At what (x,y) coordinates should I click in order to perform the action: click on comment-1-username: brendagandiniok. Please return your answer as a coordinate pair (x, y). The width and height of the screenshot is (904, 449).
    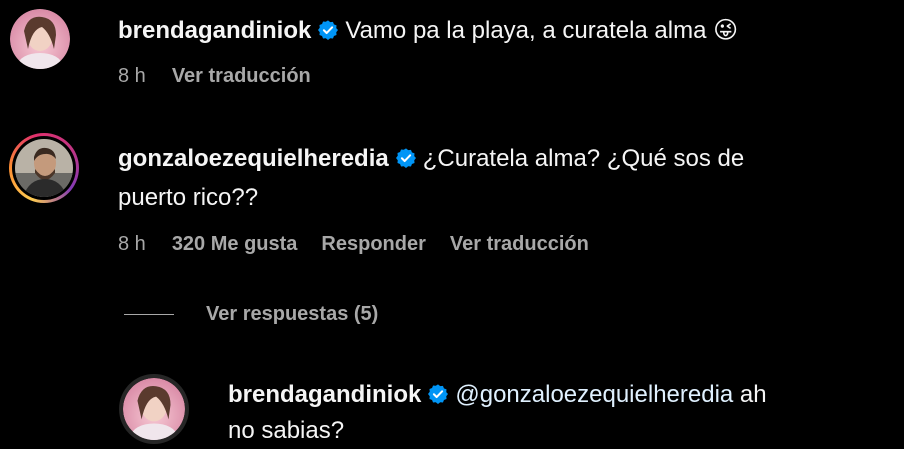
    Looking at the image, I should click on (214, 30).